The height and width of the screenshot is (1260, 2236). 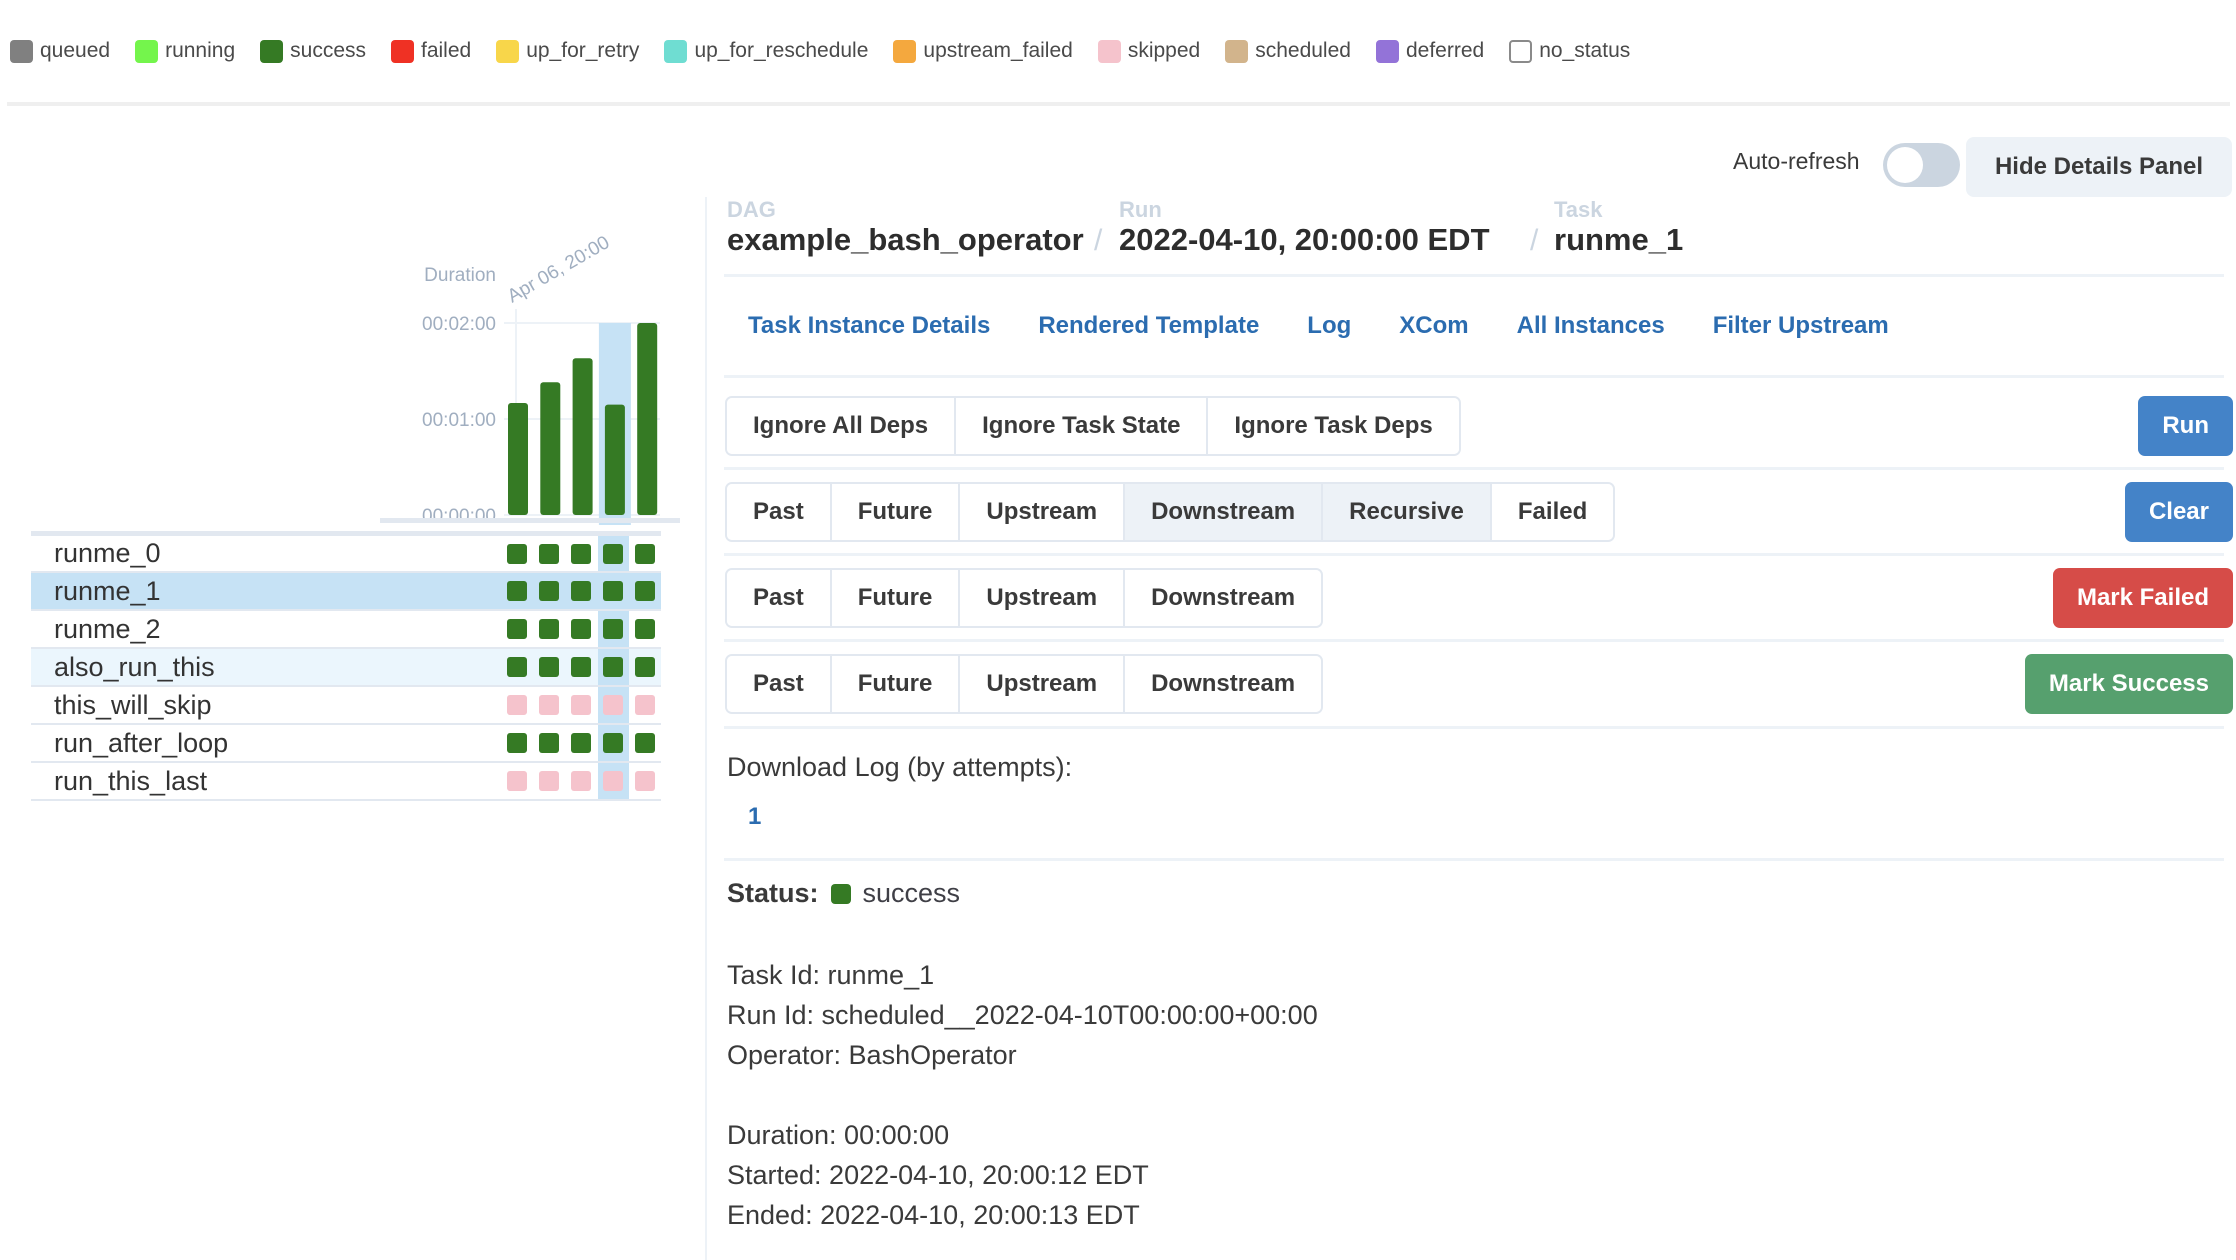 I want to click on task-name: this_will_skip, so click(x=133, y=705).